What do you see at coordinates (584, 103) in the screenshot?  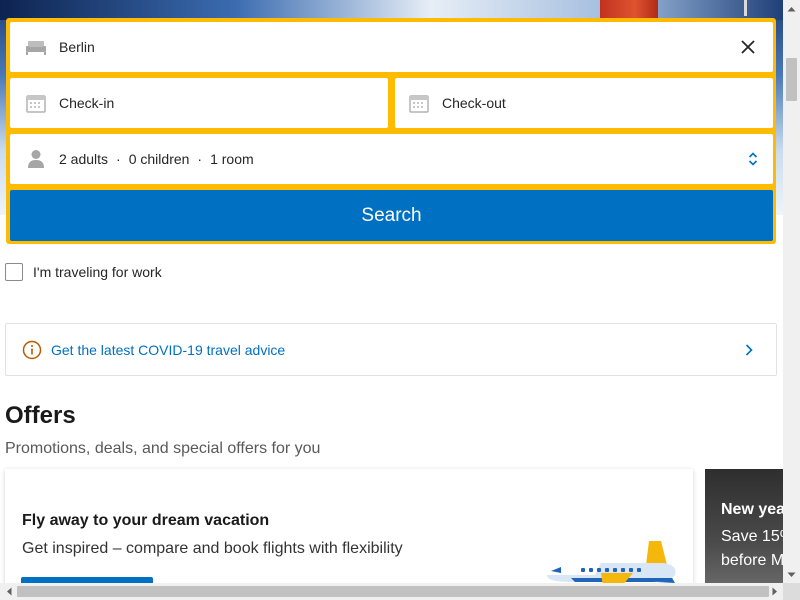 I see `checkout-field: Check-out` at bounding box center [584, 103].